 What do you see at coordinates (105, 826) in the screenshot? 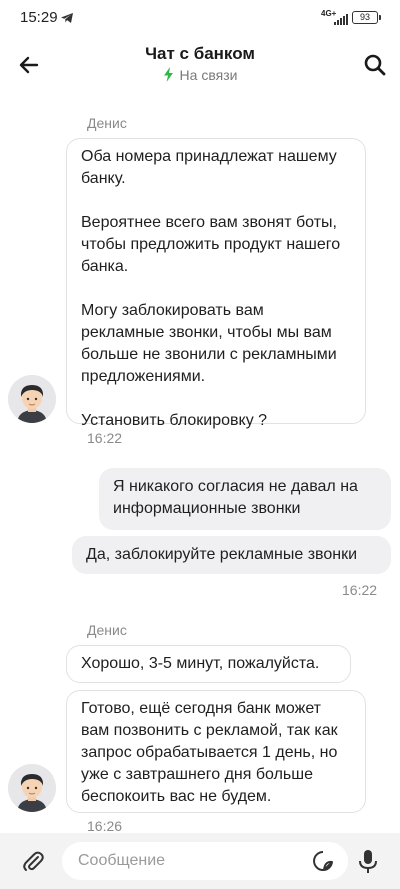
I see `message-timestamp: 16:26` at bounding box center [105, 826].